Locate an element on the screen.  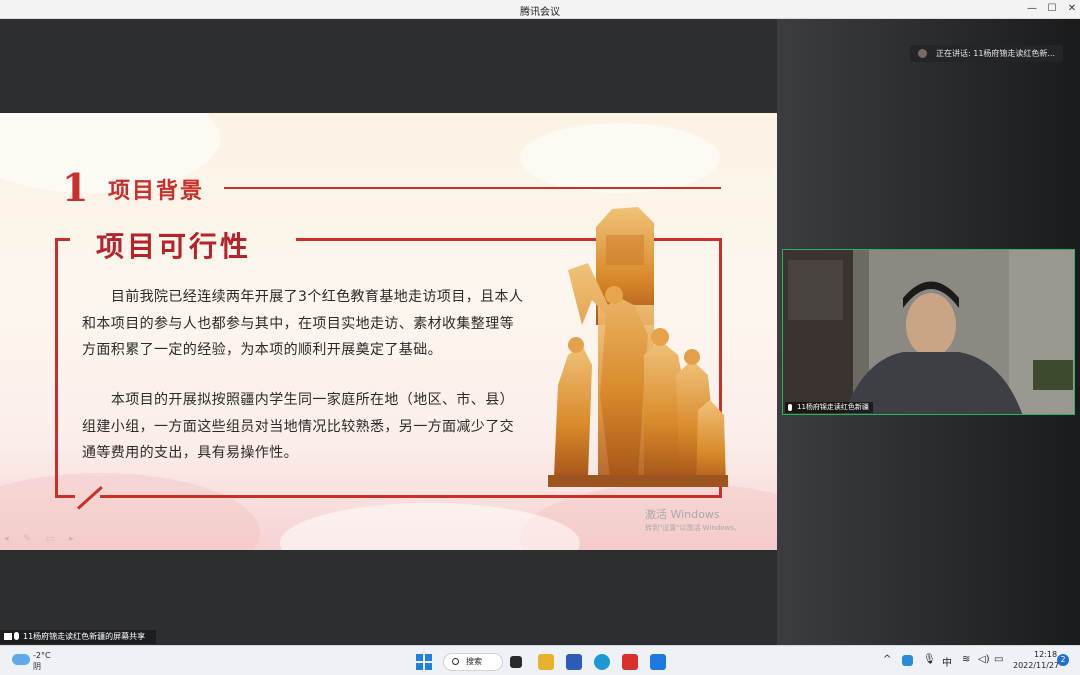
minimize-button: — is located at coordinates (1032, 9).